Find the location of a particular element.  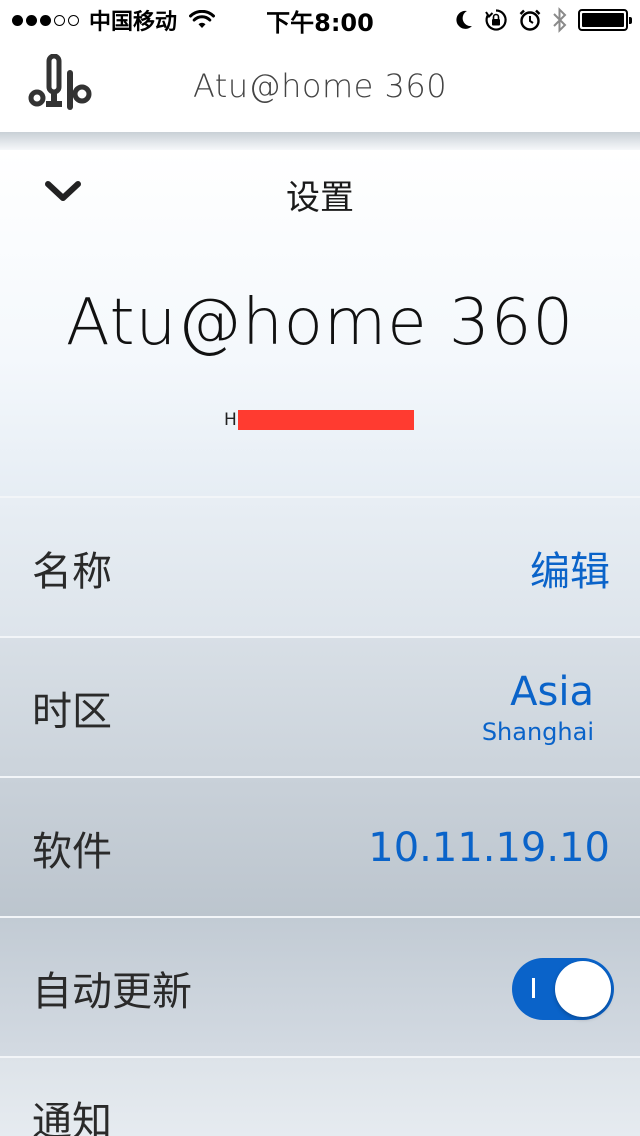

auto-update-toggle is located at coordinates (563, 989).